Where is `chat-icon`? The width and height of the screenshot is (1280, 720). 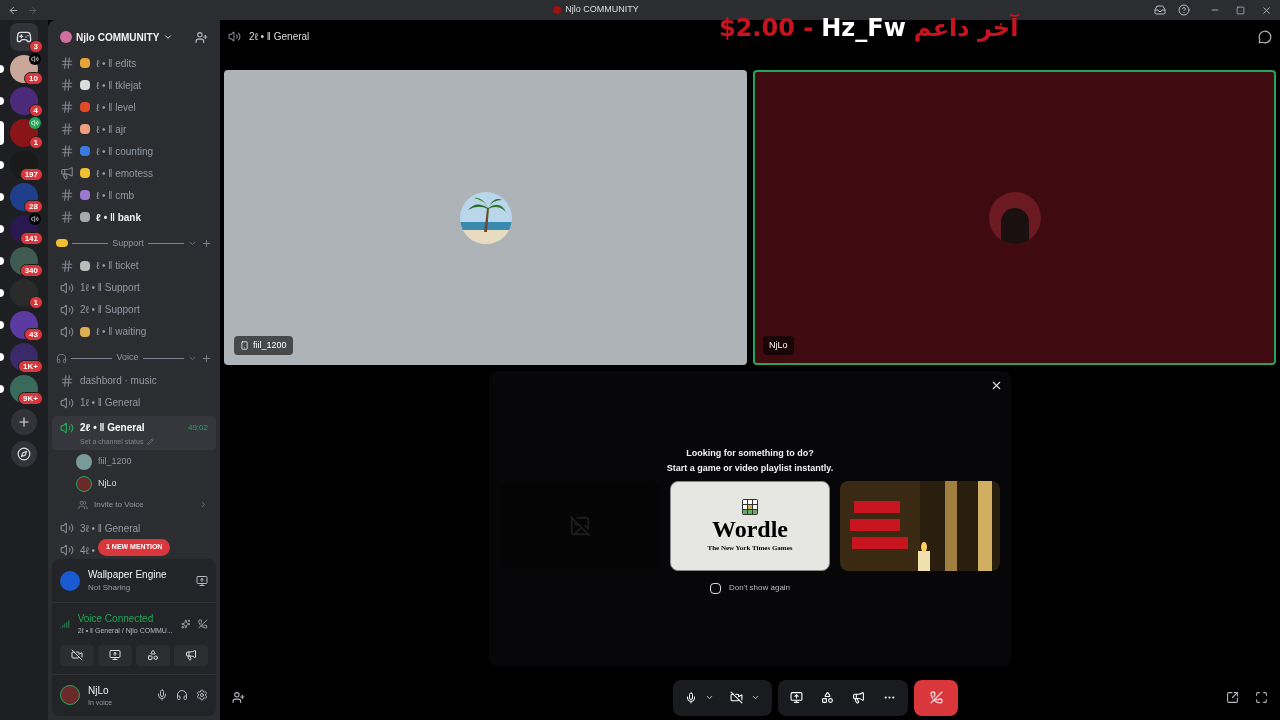
chat-icon is located at coordinates (1265, 36).